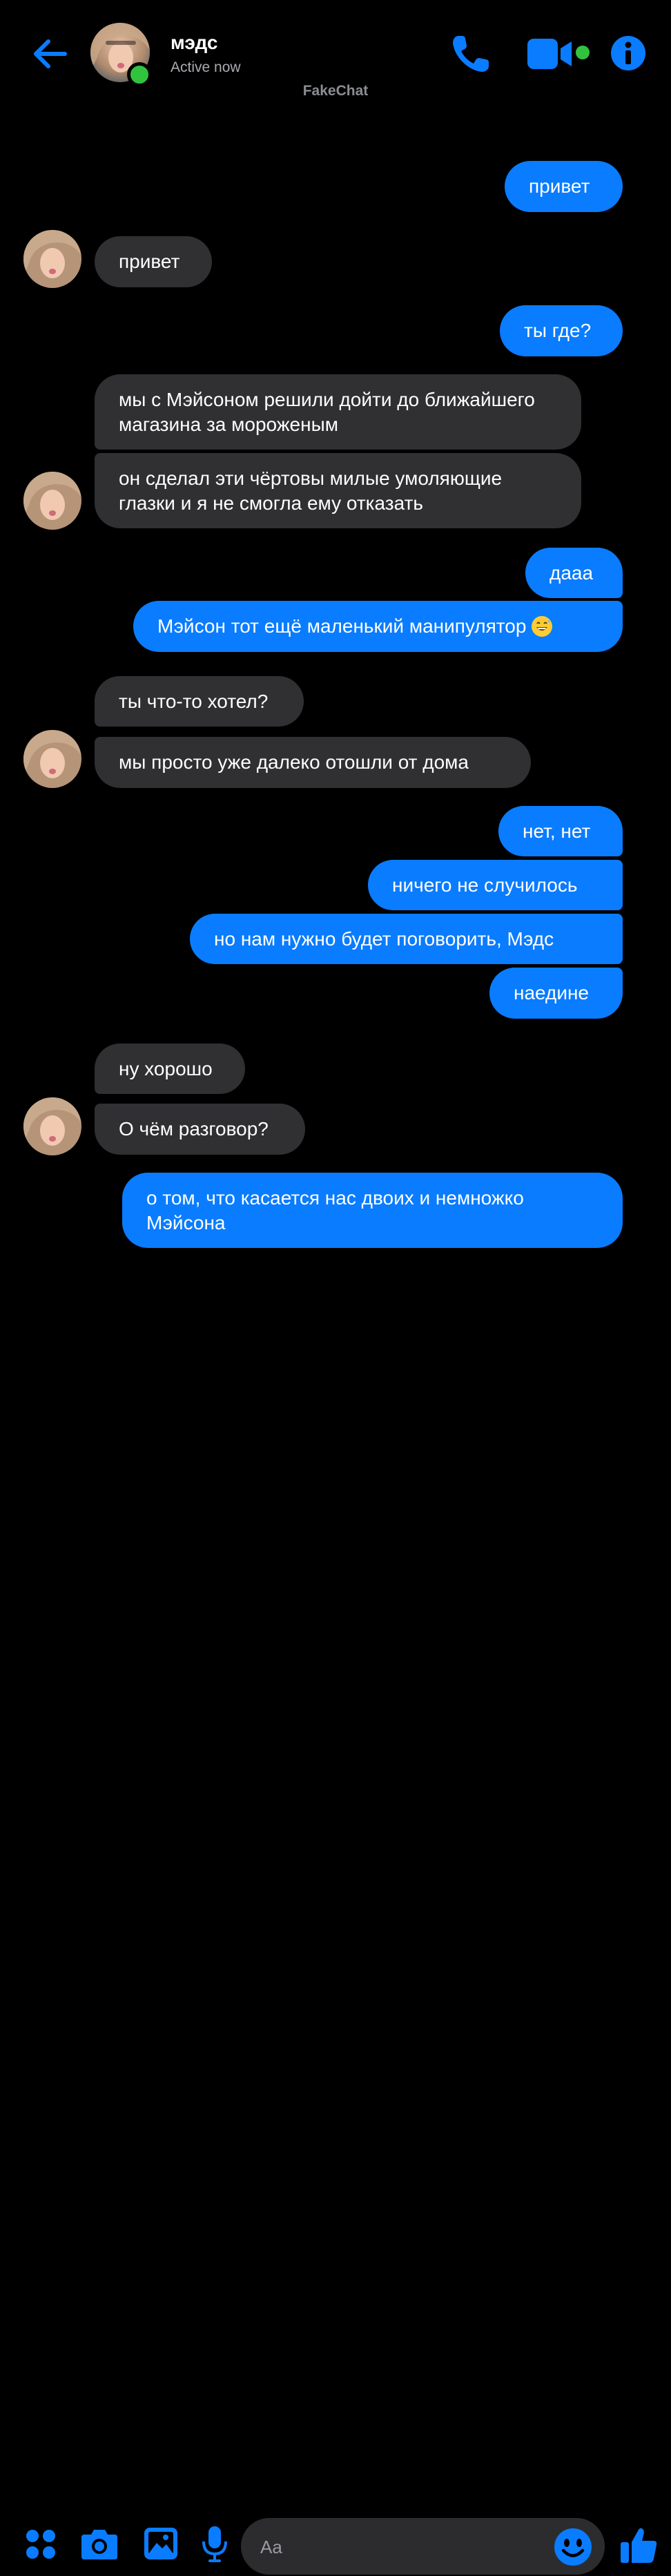  Describe the element at coordinates (405, 2547) in the screenshot. I see `message-input` at that location.